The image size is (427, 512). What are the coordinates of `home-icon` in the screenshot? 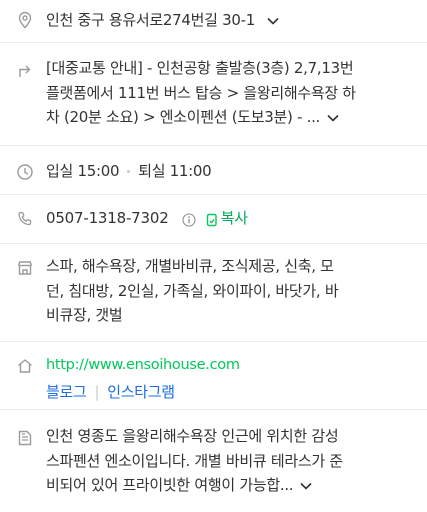 It's located at (25, 366).